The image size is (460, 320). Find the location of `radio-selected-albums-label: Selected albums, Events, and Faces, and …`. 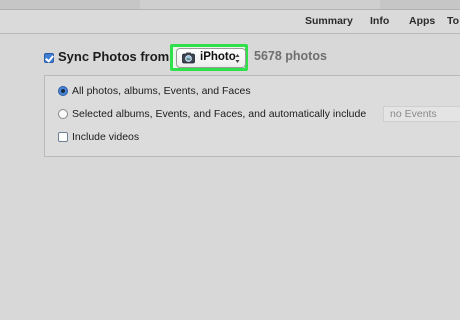

radio-selected-albums-label: Selected albums, Events, and Faces, and … is located at coordinates (219, 114).